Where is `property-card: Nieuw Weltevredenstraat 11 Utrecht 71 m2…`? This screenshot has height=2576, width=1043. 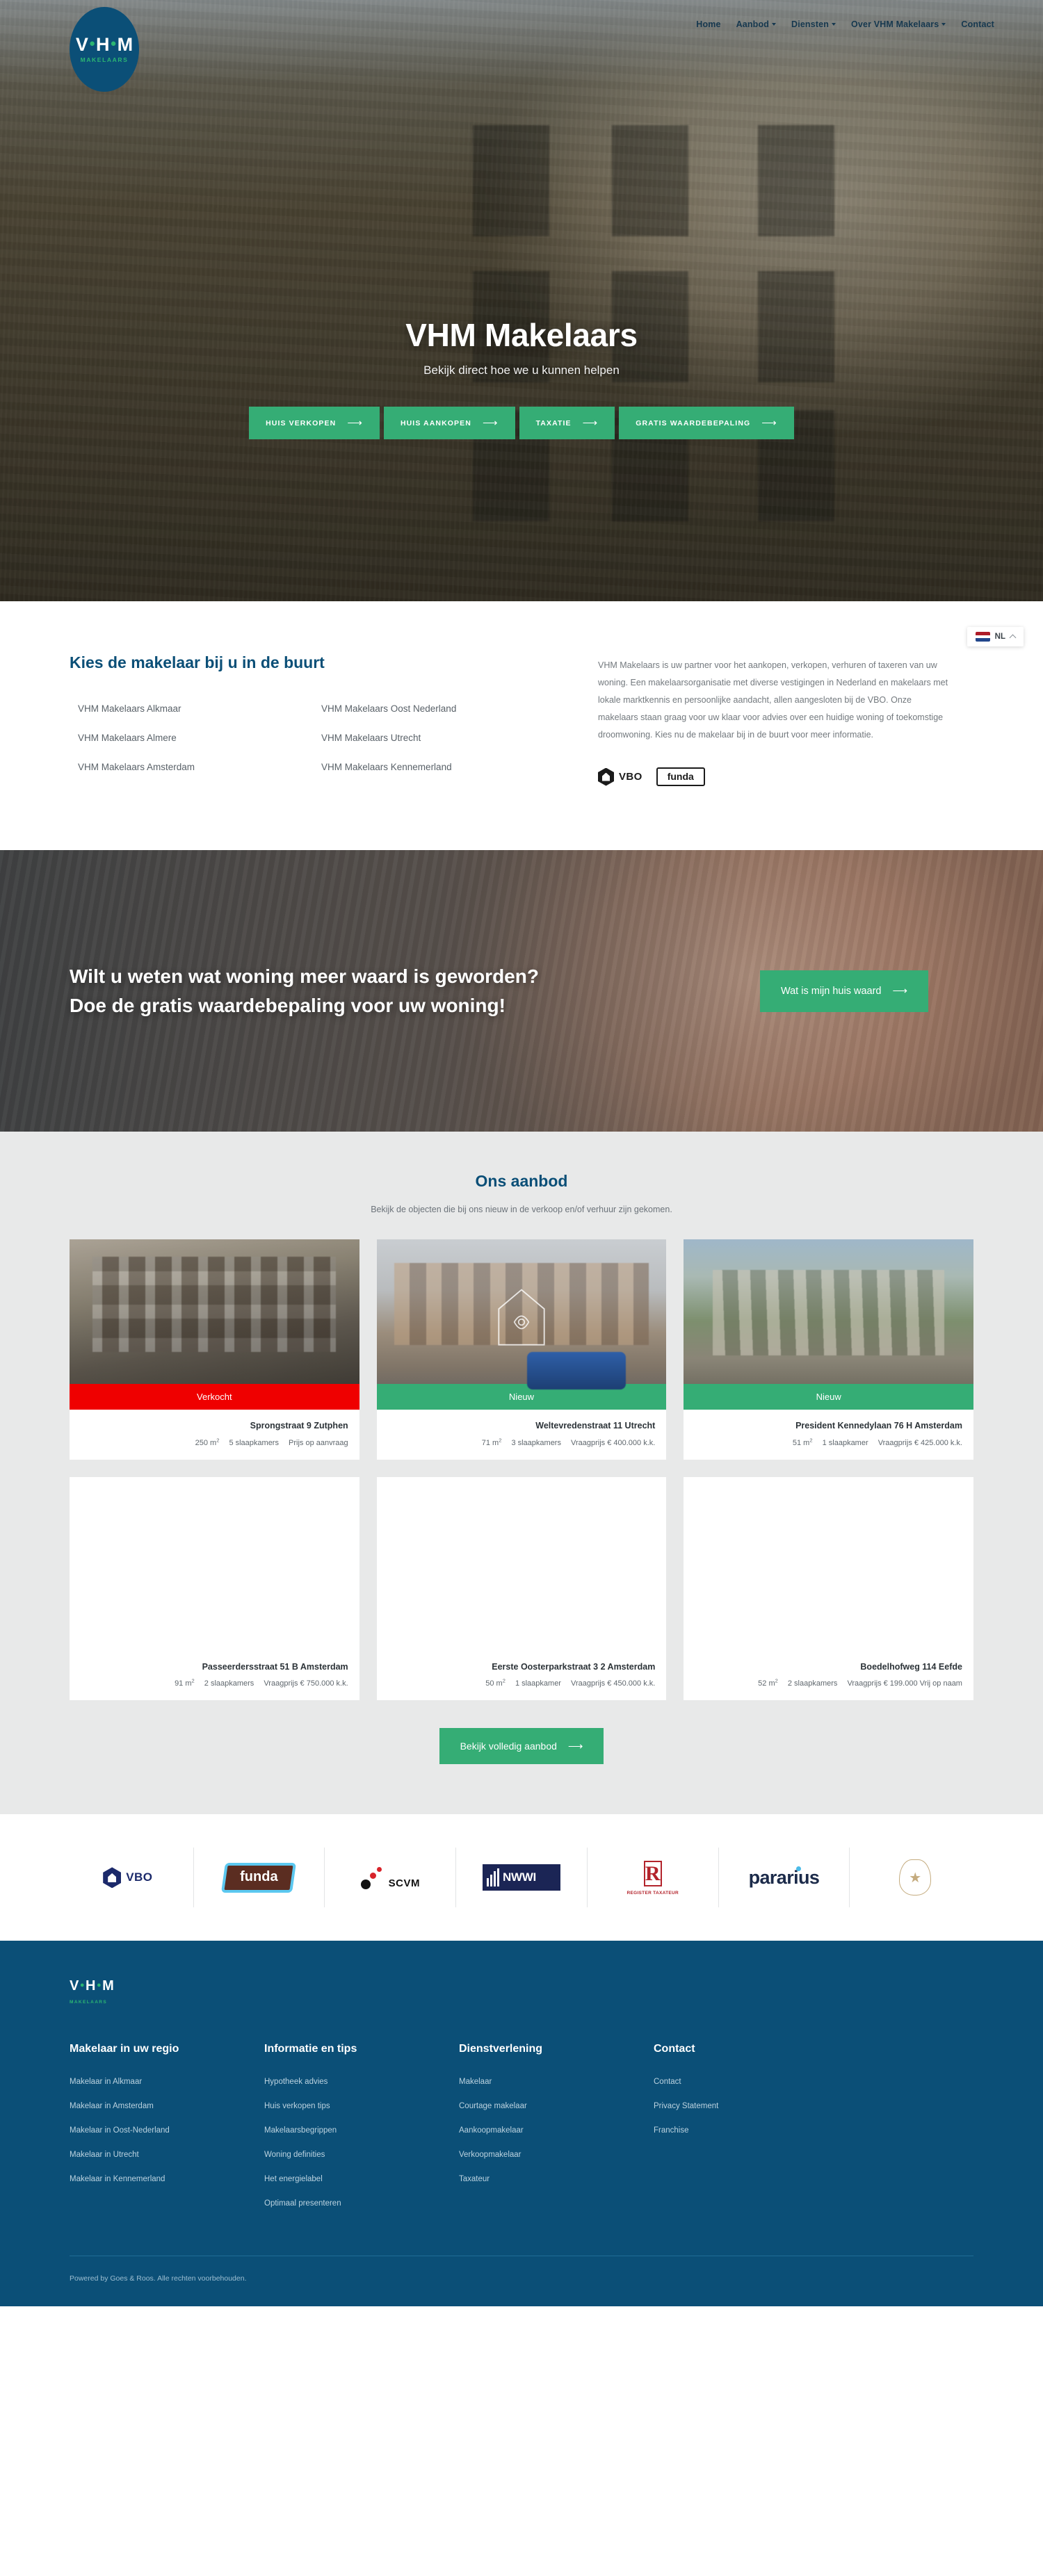
property-card: Nieuw Weltevredenstraat 11 Utrecht 71 m2… is located at coordinates (521, 1349).